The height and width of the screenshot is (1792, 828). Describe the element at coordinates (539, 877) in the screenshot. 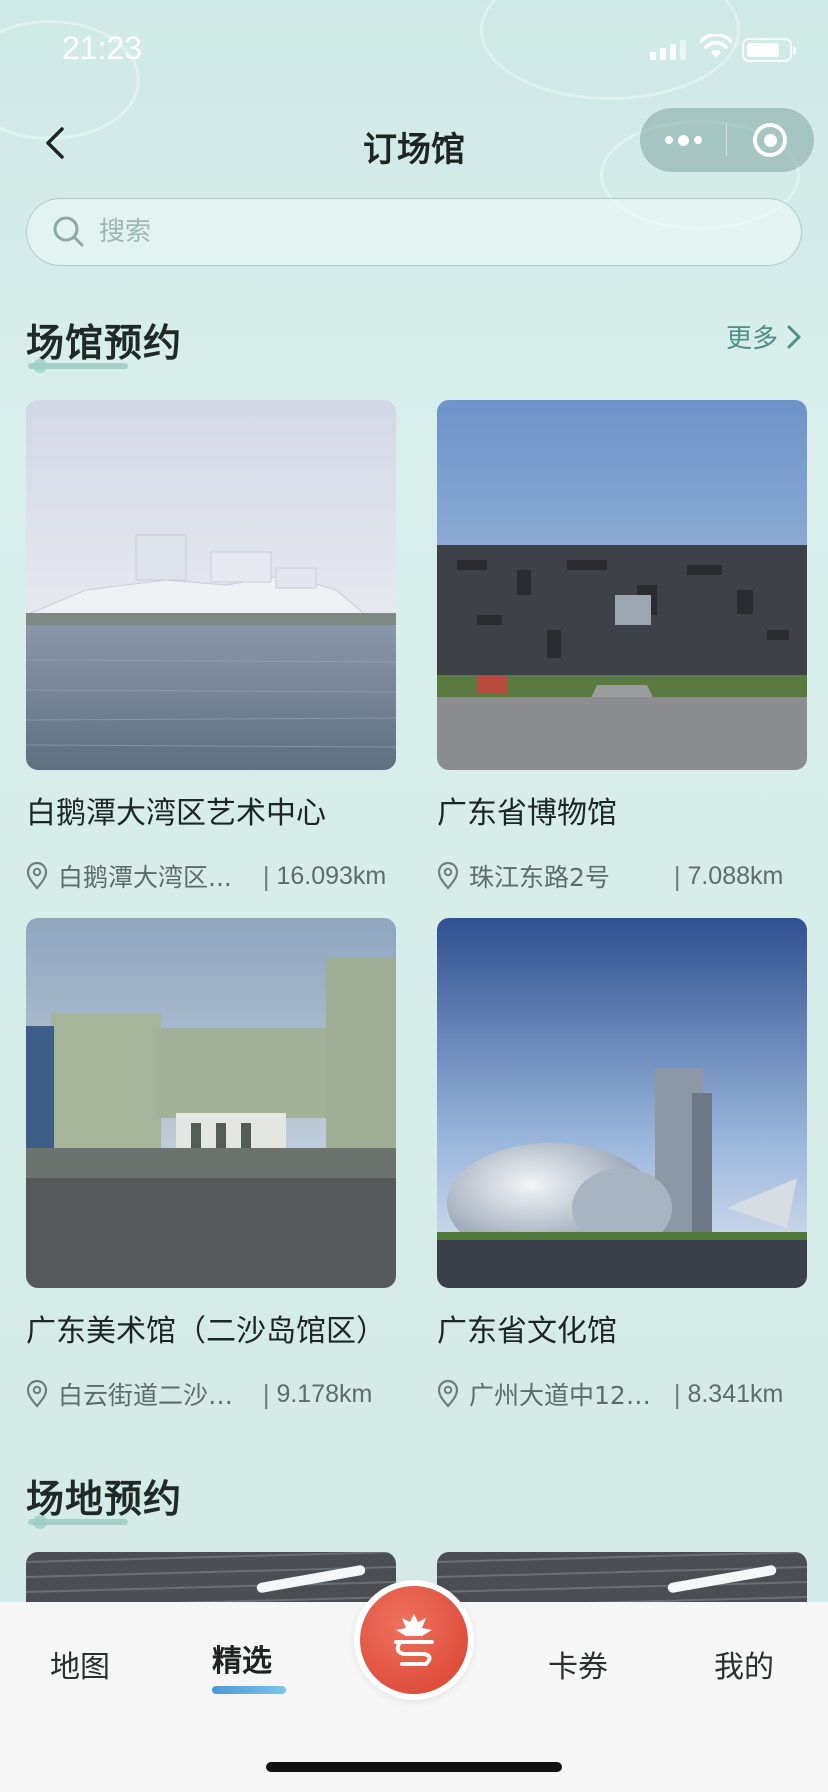

I see `venue-address: 珠江东路2号` at that location.